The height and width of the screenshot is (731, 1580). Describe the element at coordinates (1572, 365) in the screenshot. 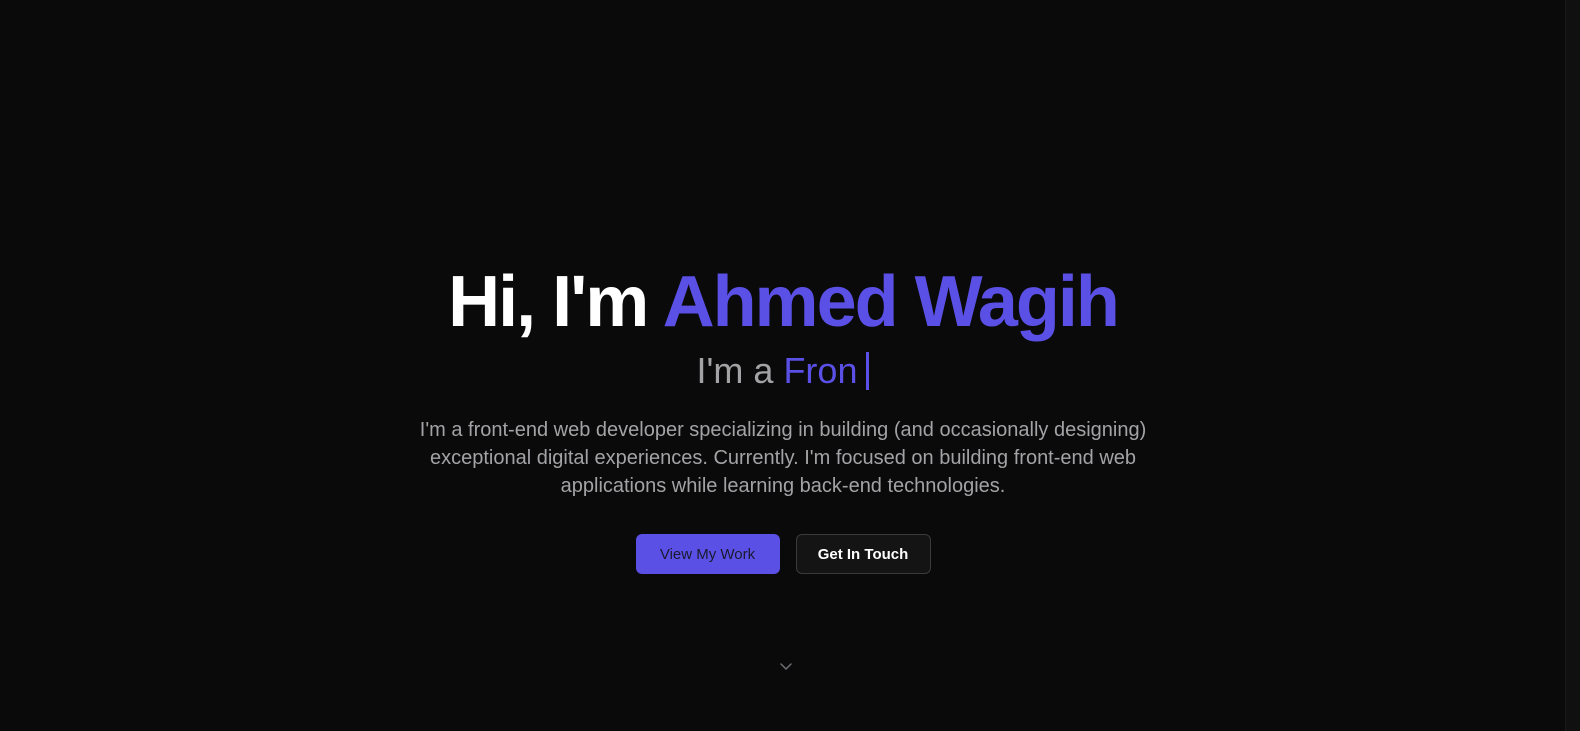

I see `scrollbar` at that location.